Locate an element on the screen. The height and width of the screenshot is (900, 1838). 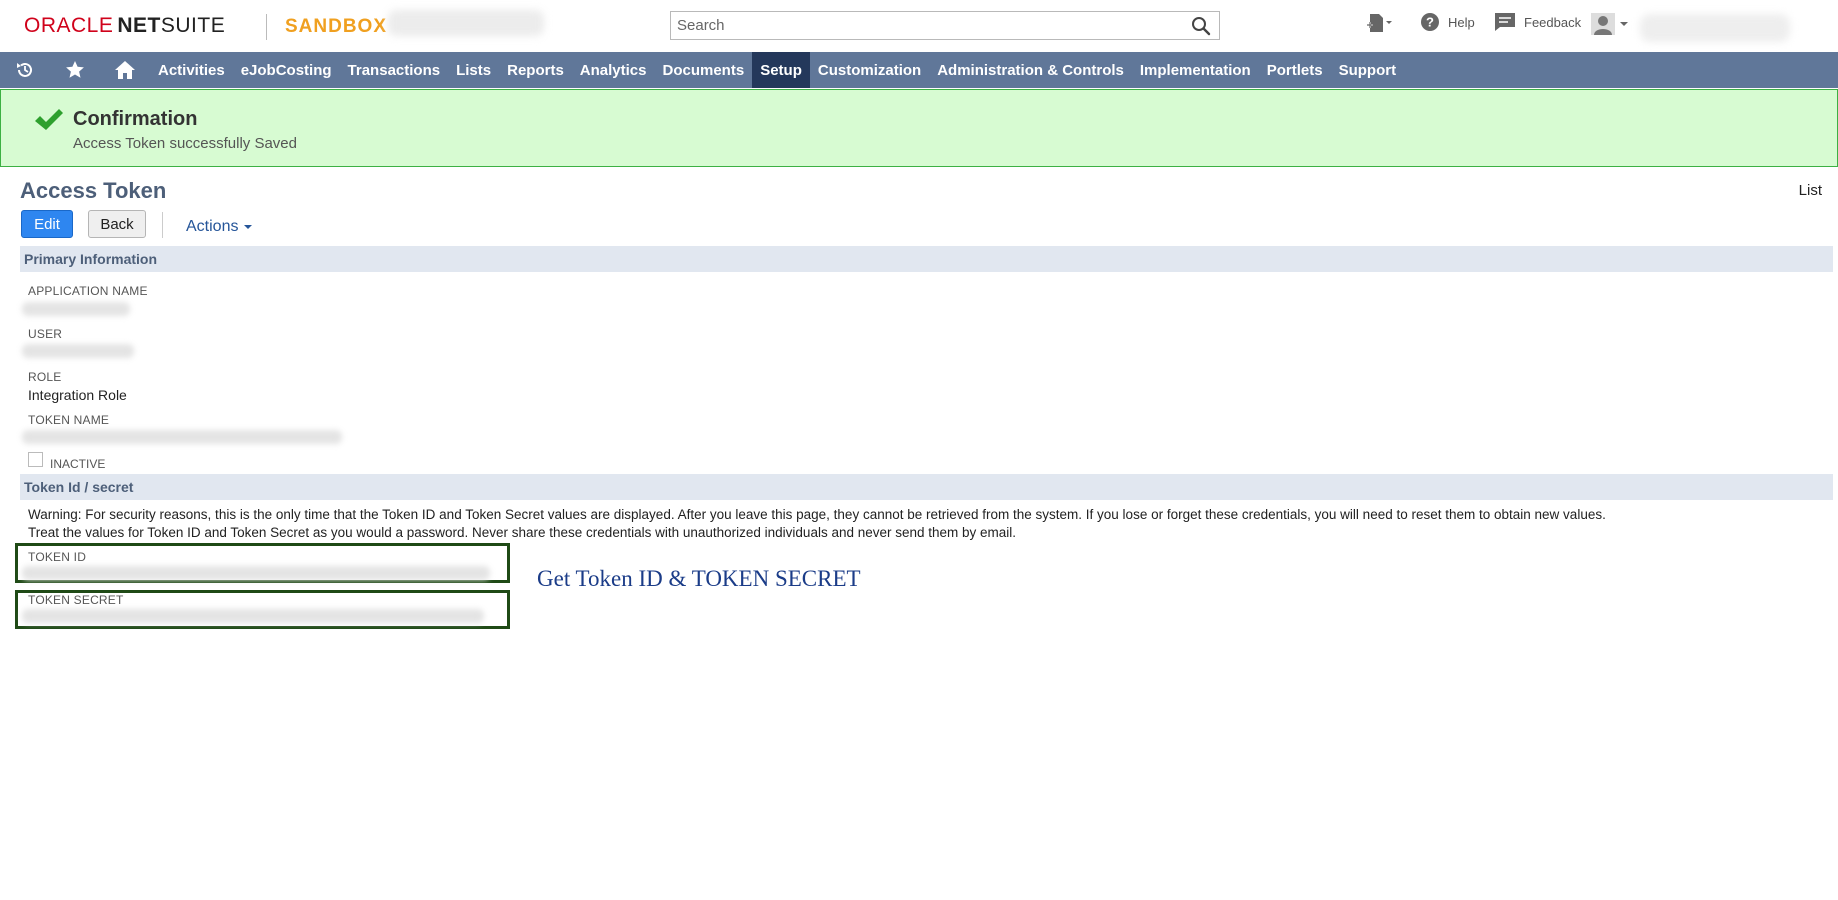
recent-documents-menu is located at coordinates (1380, 23).